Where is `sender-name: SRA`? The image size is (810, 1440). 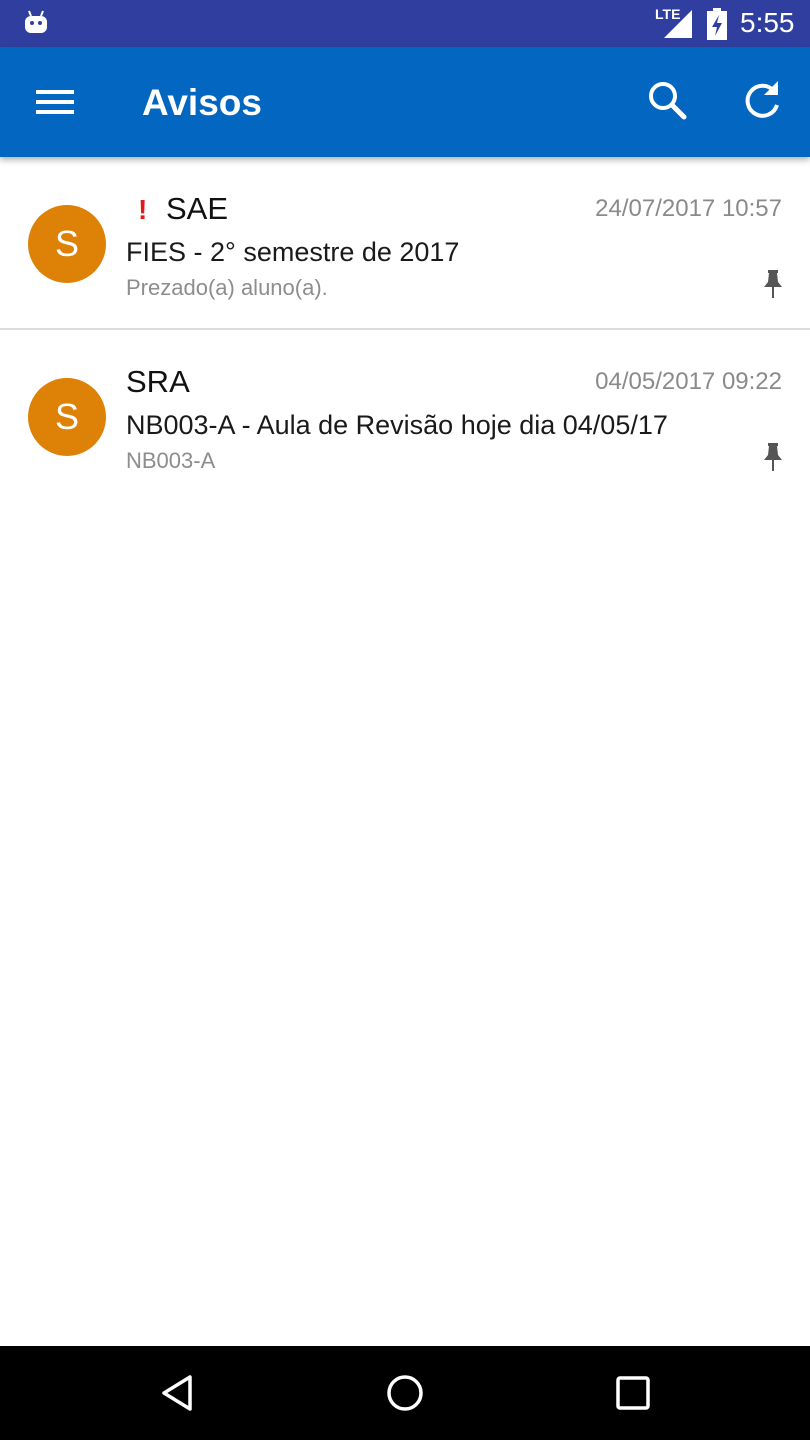 sender-name: SRA is located at coordinates (158, 381).